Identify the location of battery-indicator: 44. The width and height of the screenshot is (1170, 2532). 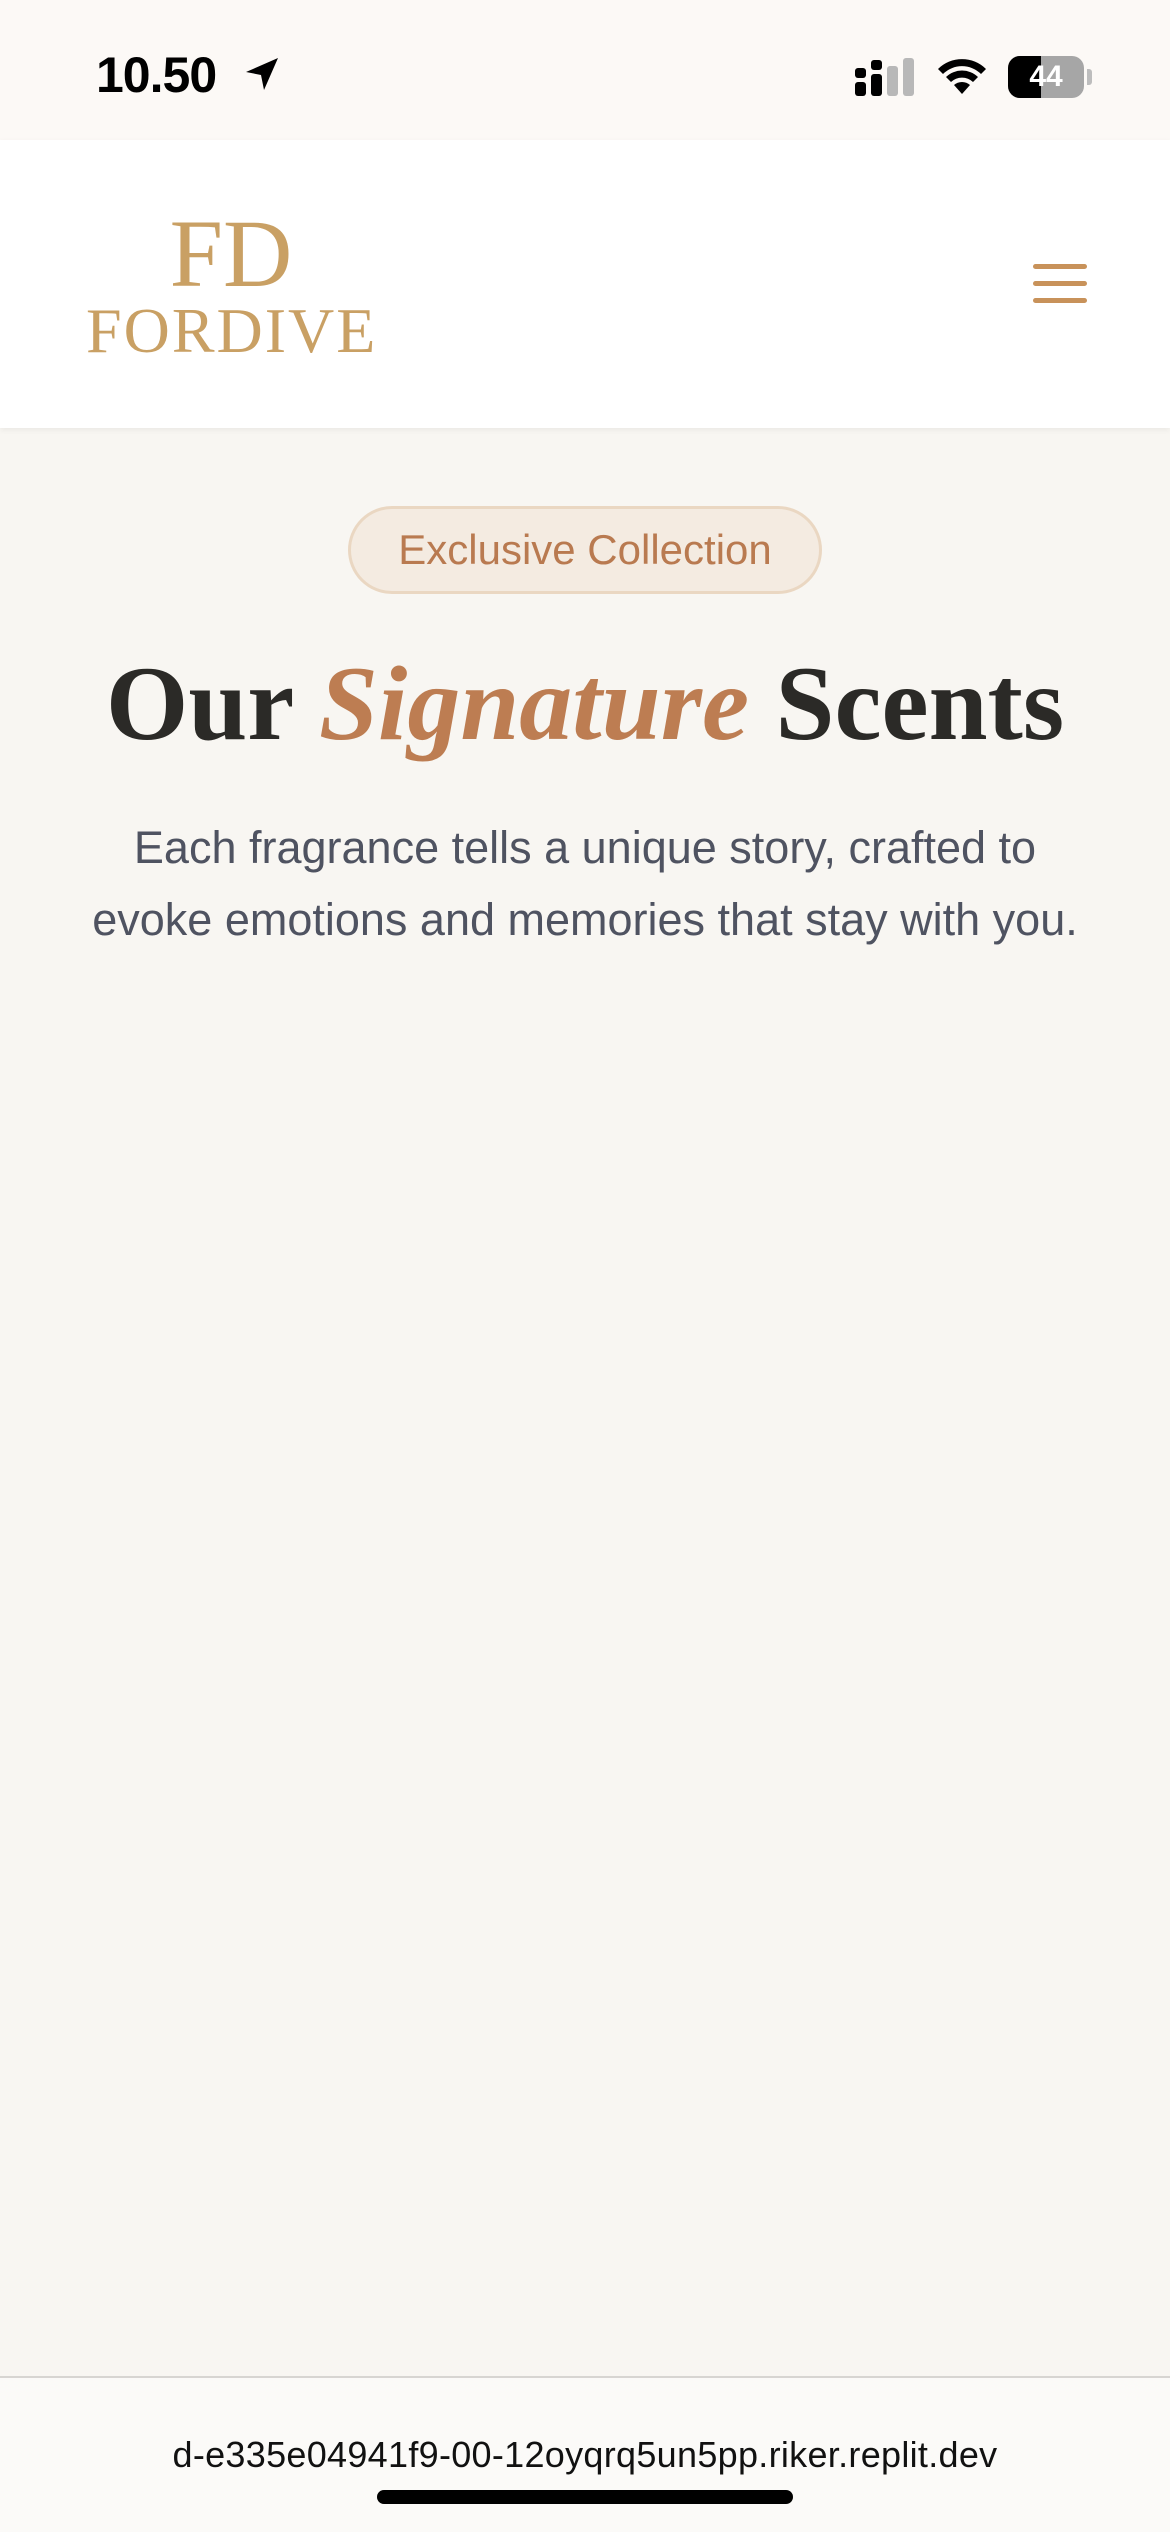
(1050, 77).